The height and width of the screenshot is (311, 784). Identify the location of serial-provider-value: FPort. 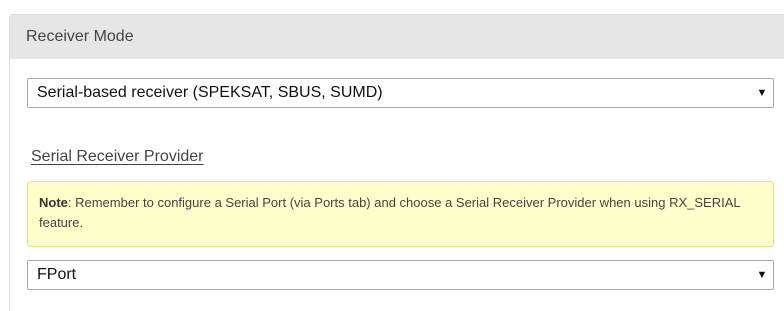
(57, 274).